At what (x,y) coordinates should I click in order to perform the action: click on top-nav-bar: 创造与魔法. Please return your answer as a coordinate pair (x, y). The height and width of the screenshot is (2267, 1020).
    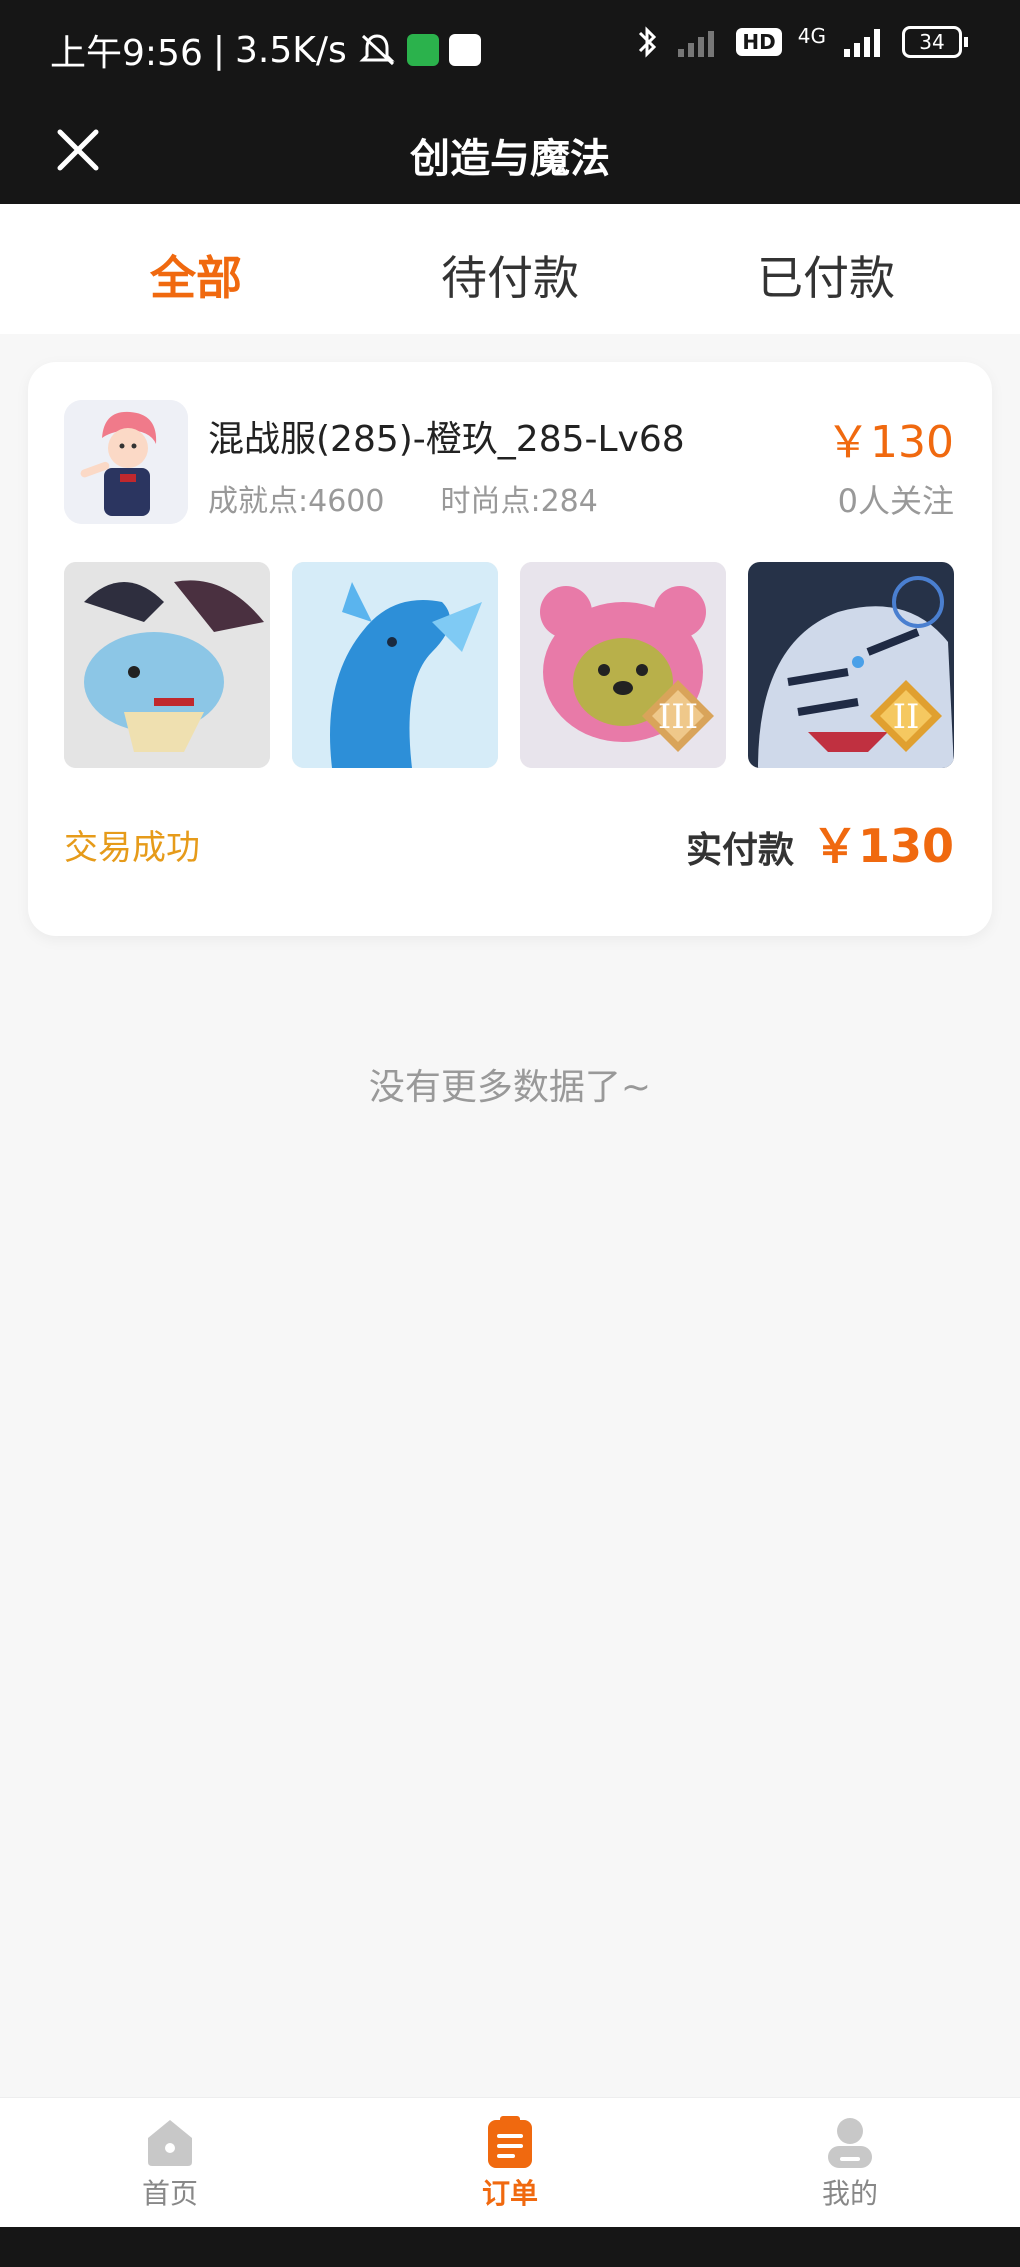
    Looking at the image, I should click on (510, 152).